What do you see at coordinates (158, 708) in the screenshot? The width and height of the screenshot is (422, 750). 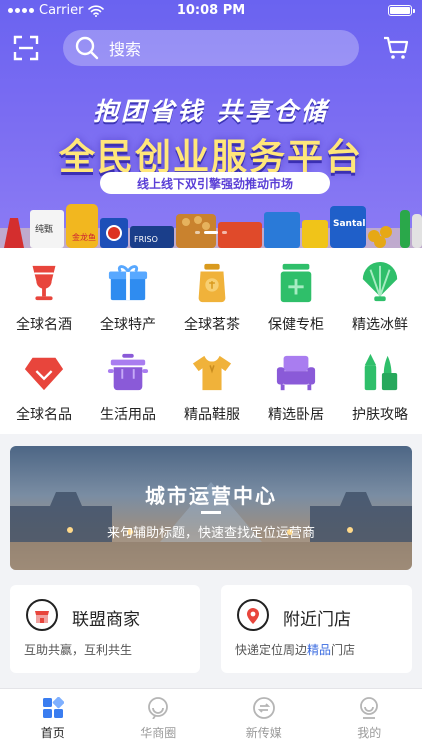 I see `chat-bubble-icon` at bounding box center [158, 708].